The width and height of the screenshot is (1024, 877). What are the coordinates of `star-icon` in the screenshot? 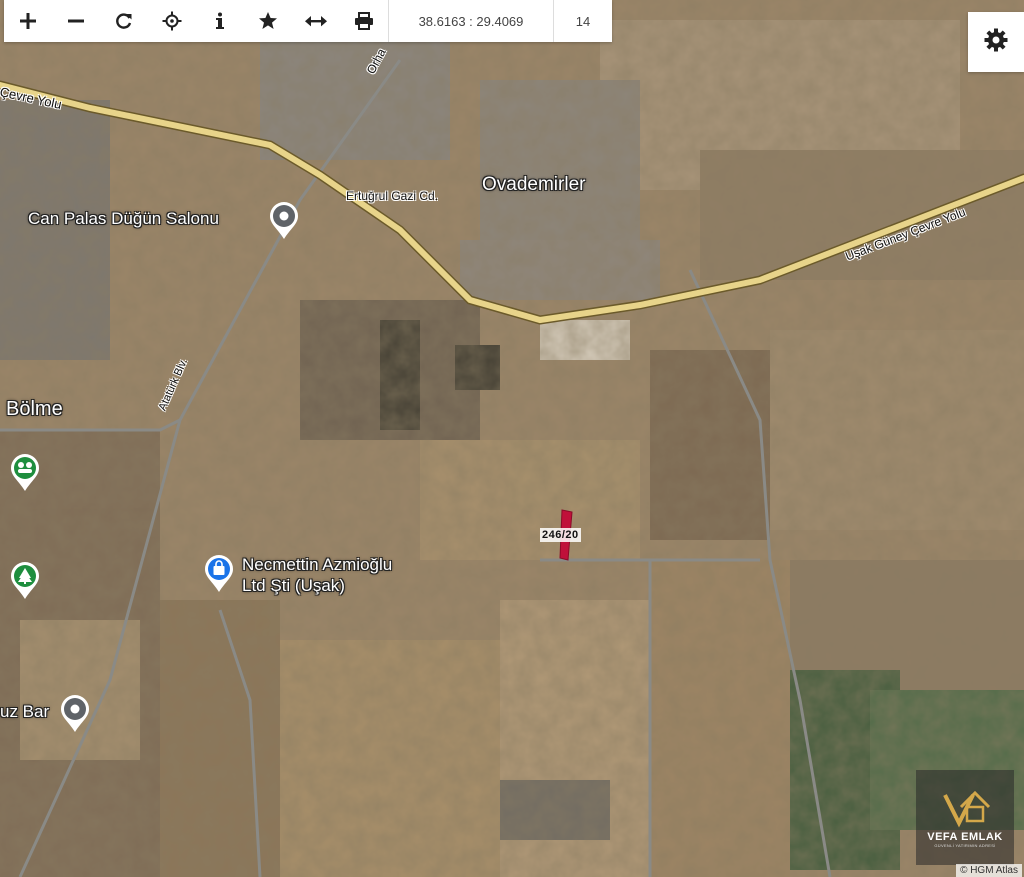 It's located at (268, 21).